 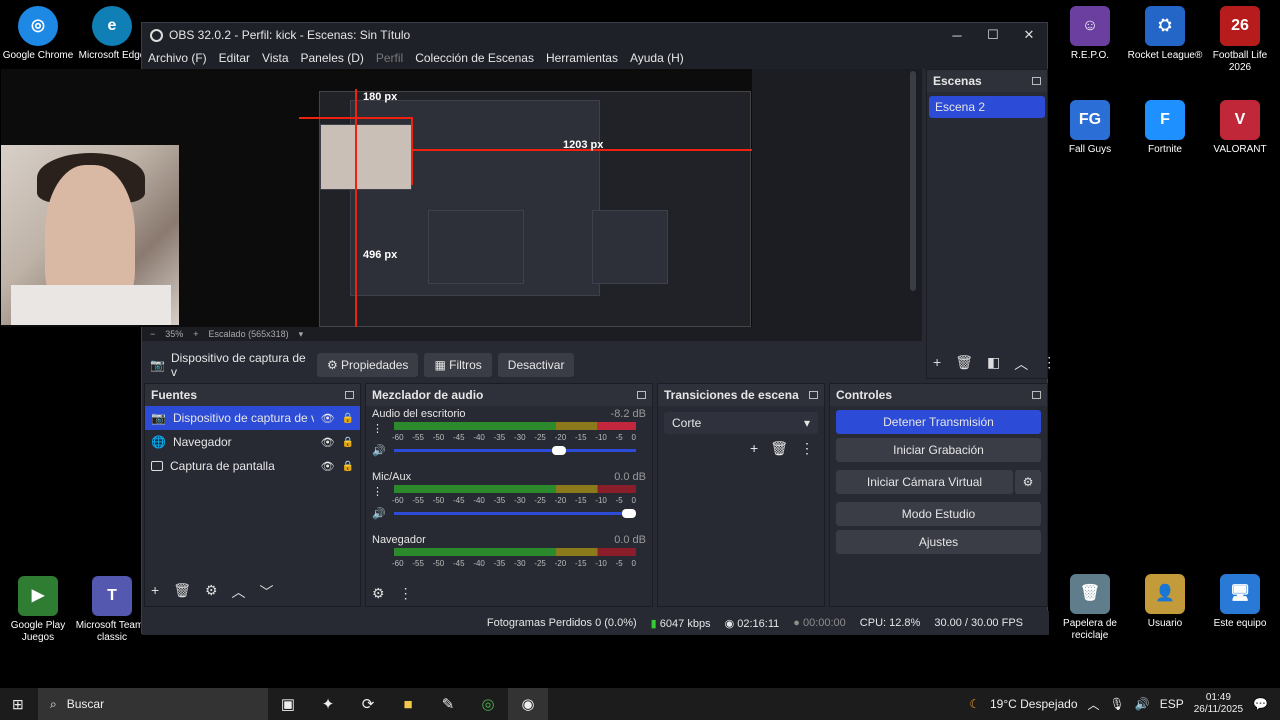 I want to click on pen-icon: ✎, so click(x=448, y=704).